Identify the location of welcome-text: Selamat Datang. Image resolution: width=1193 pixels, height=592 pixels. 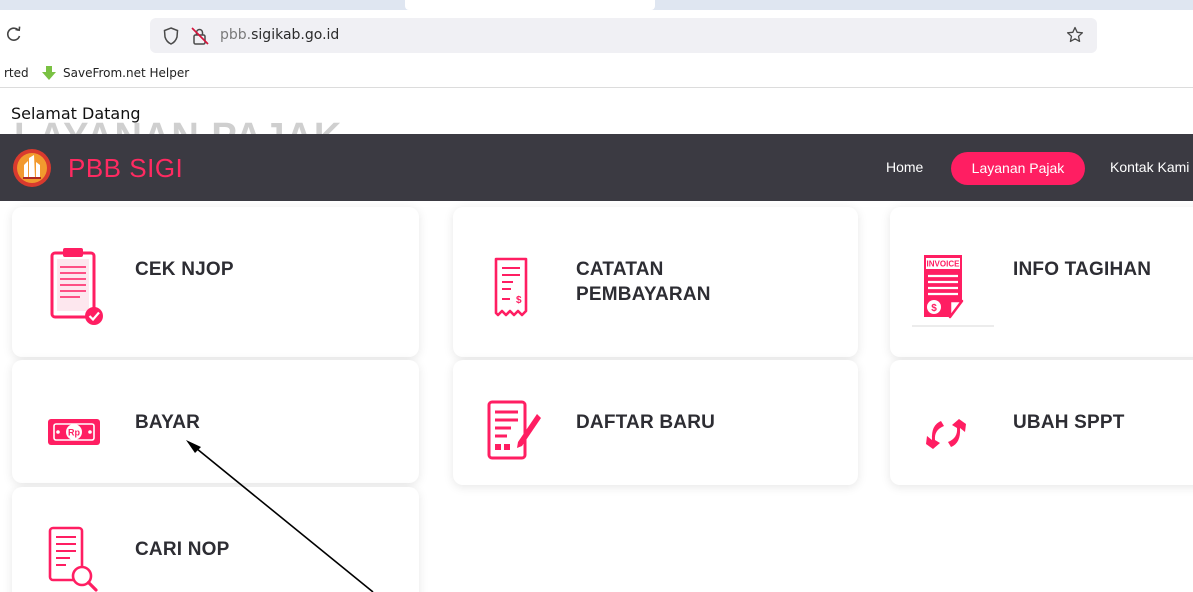
(76, 113).